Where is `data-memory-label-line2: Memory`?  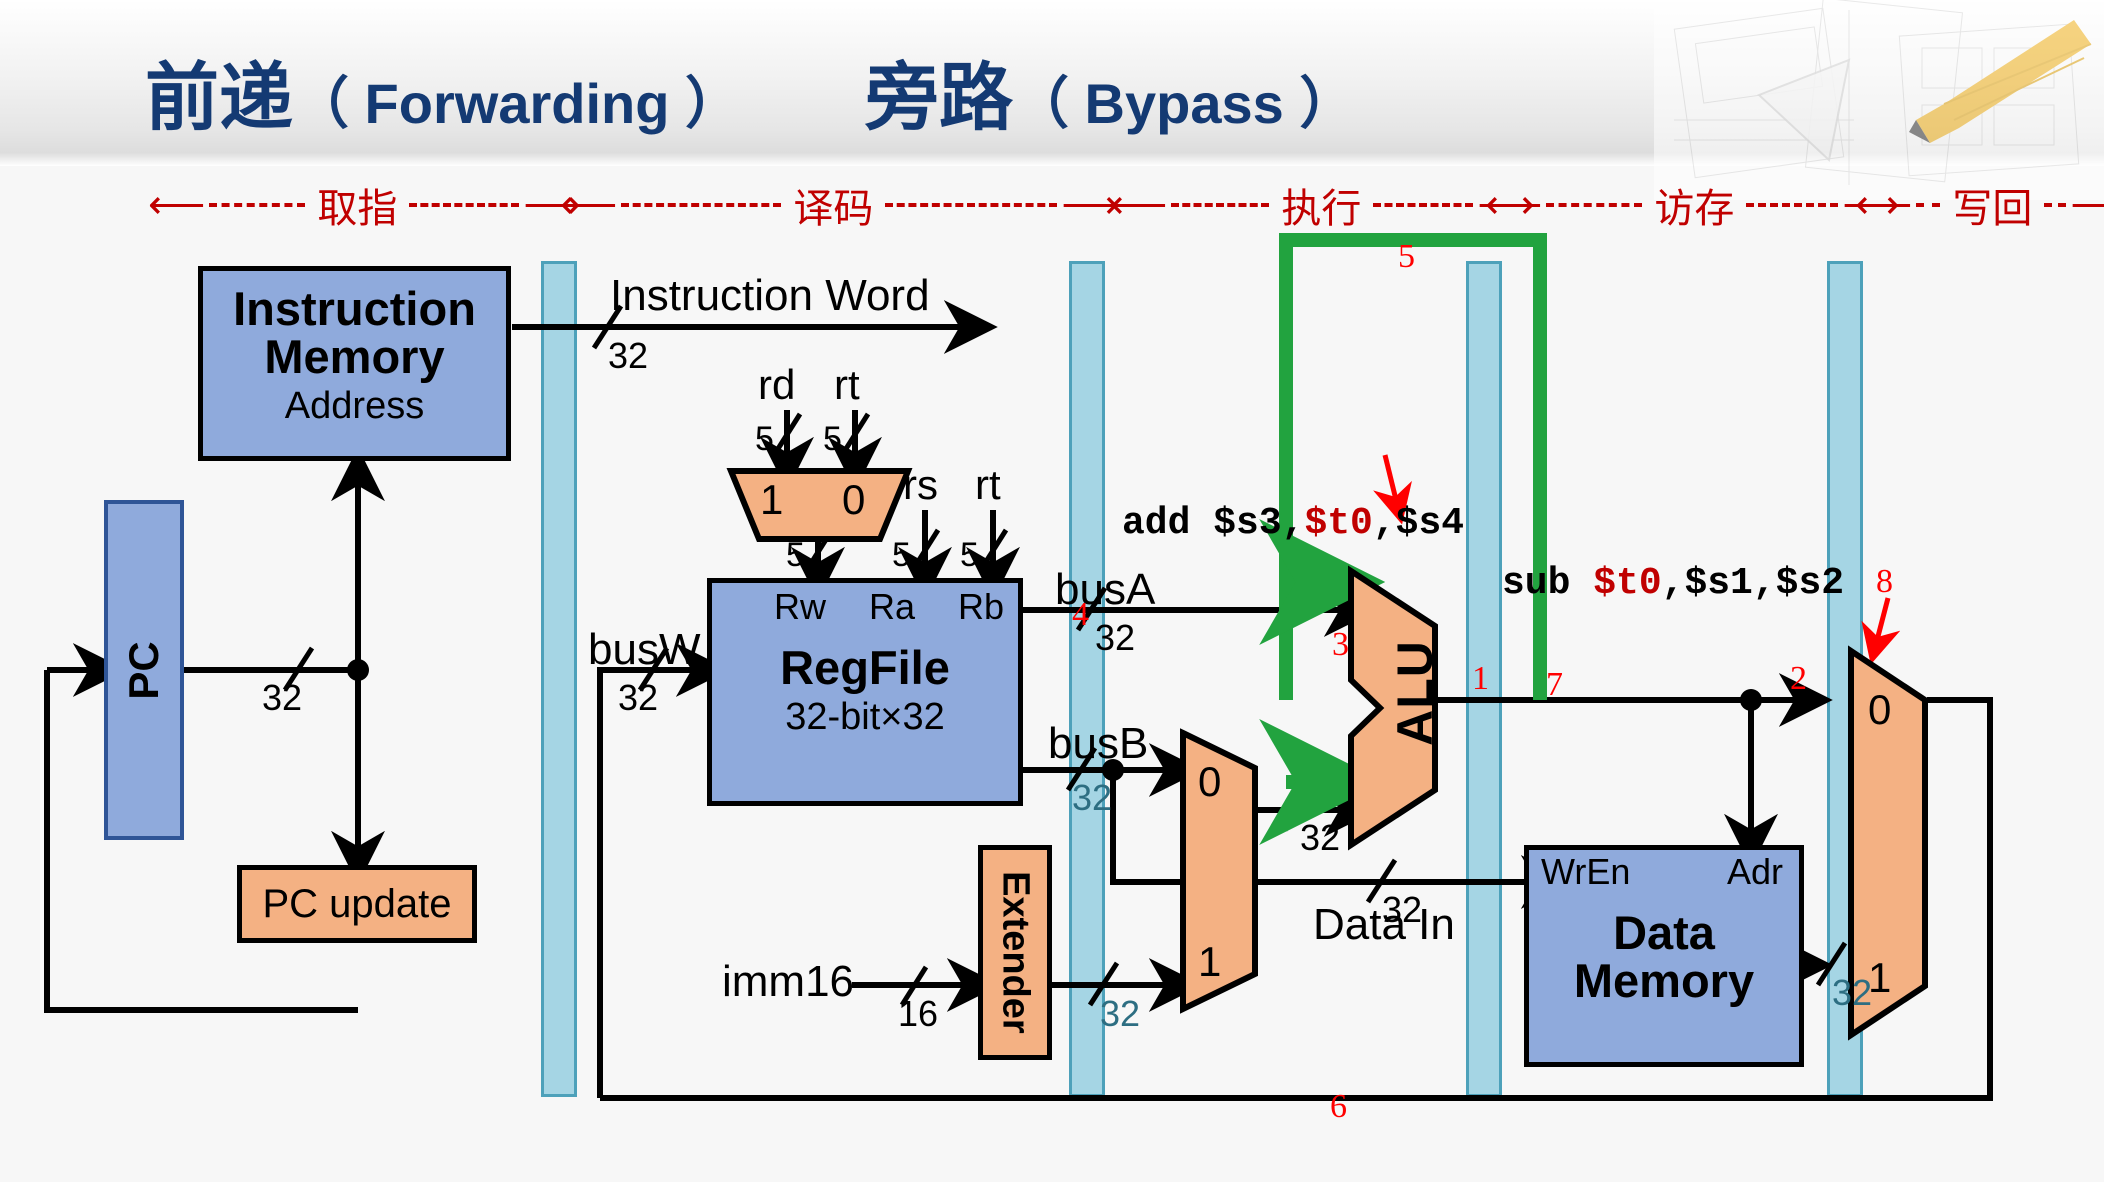 data-memory-label-line2: Memory is located at coordinates (1664, 980).